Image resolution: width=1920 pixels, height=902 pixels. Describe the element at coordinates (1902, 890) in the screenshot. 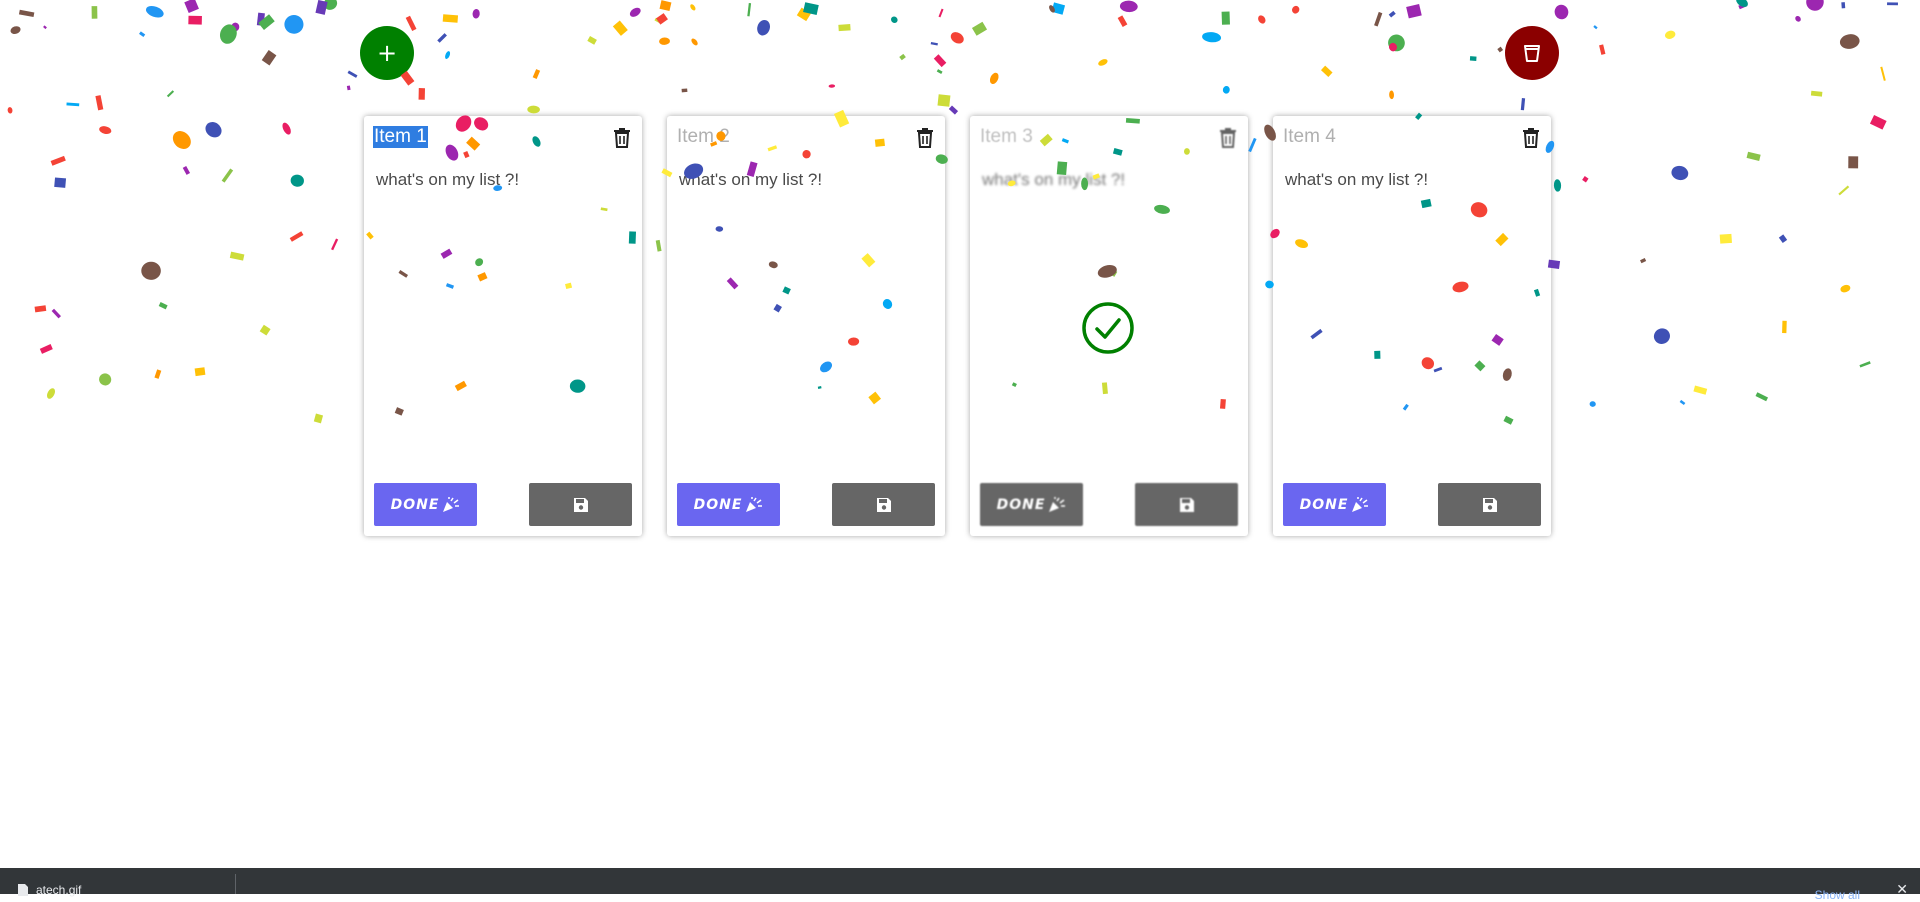

I see `close-icon: ✕` at that location.